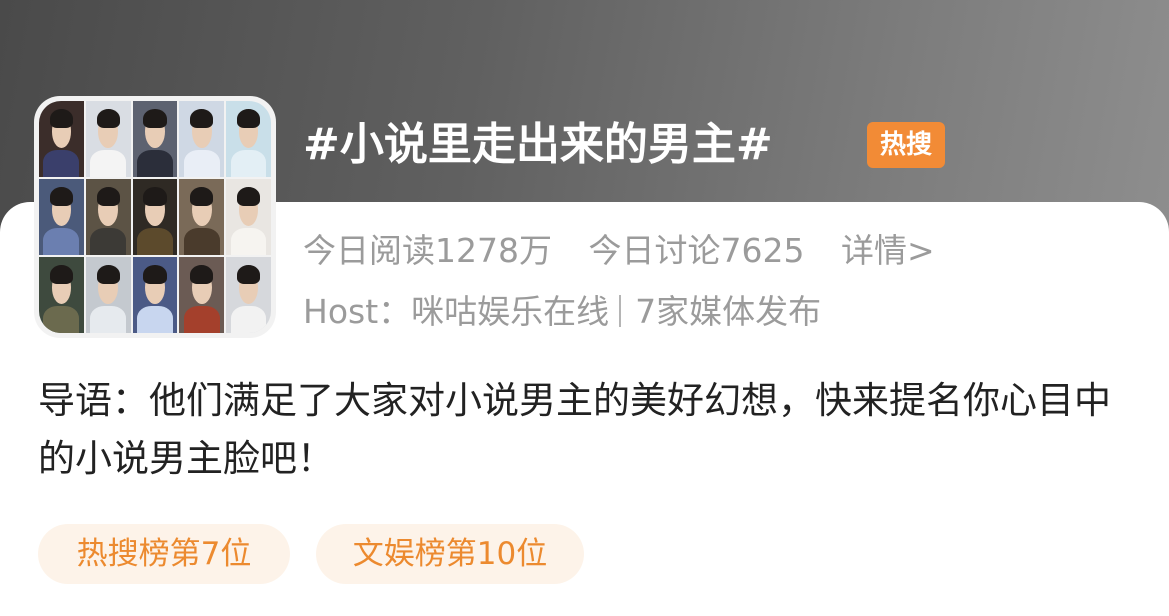  What do you see at coordinates (450, 554) in the screenshot?
I see `entertainment-rank-tag: 文娱榜第10位` at bounding box center [450, 554].